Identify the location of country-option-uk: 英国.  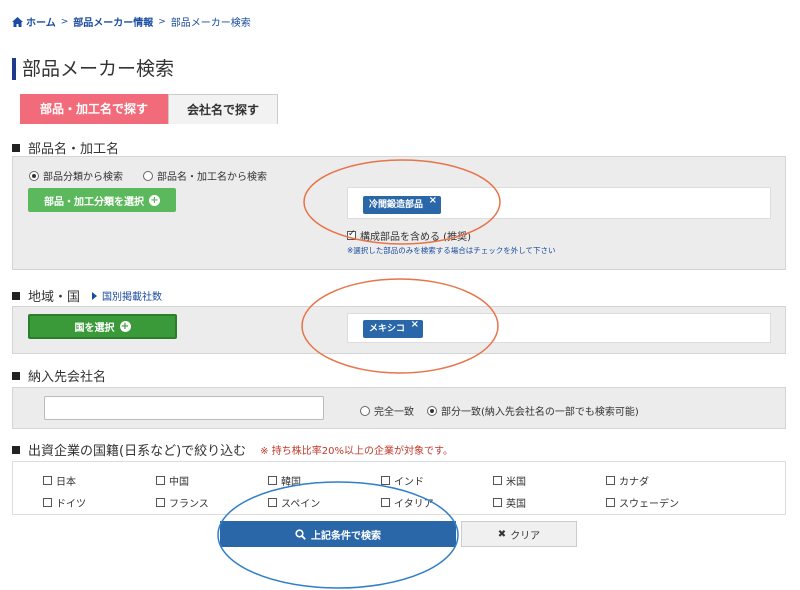
(509, 502).